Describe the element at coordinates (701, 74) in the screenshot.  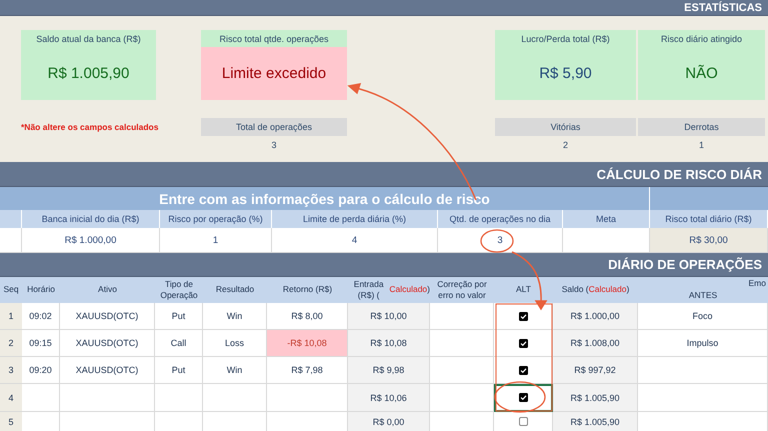
I see `stat-value: NÃO` at that location.